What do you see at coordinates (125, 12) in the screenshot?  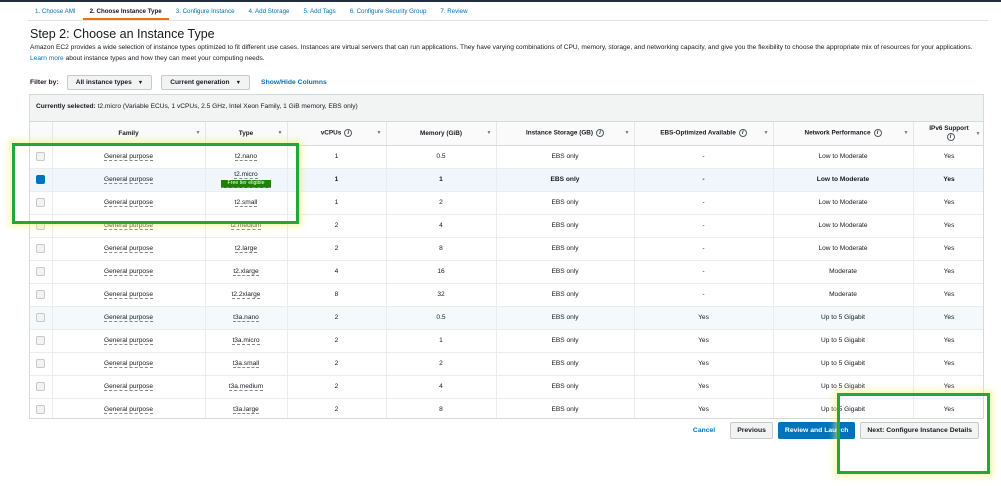 I see `wizard-step-2: 2. Choose Instance Type` at bounding box center [125, 12].